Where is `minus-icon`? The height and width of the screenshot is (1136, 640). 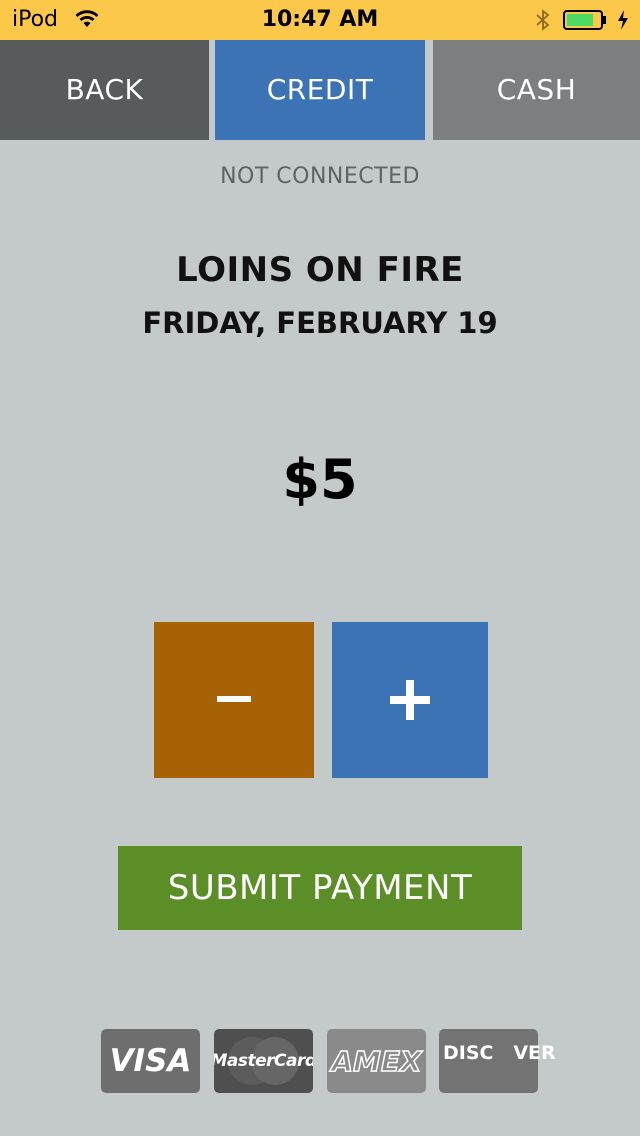 minus-icon is located at coordinates (234, 699).